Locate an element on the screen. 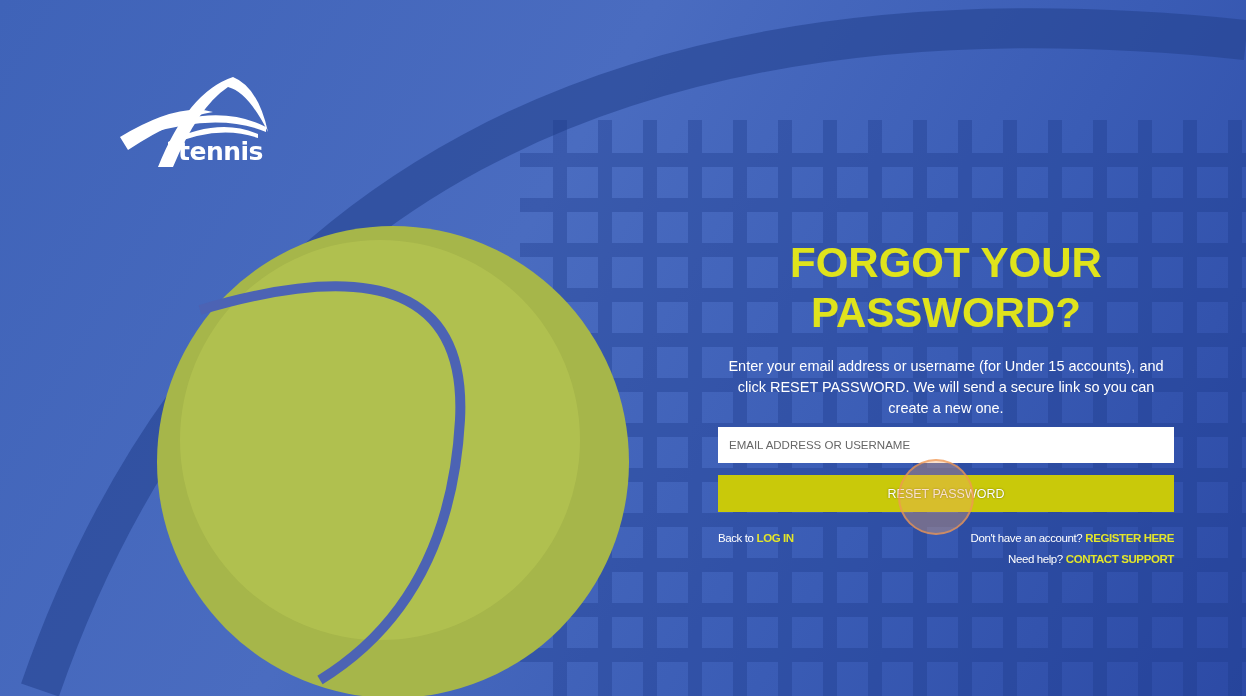 This screenshot has width=1246, height=696. link-prefix-text: Need help? is located at coordinates (1035, 559).